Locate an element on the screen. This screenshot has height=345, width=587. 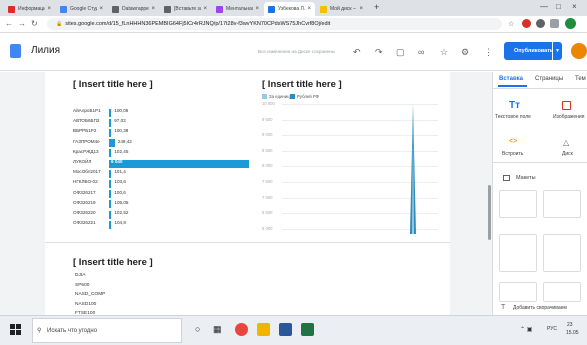
drive-icon: △ is located at coordinates (566, 142).